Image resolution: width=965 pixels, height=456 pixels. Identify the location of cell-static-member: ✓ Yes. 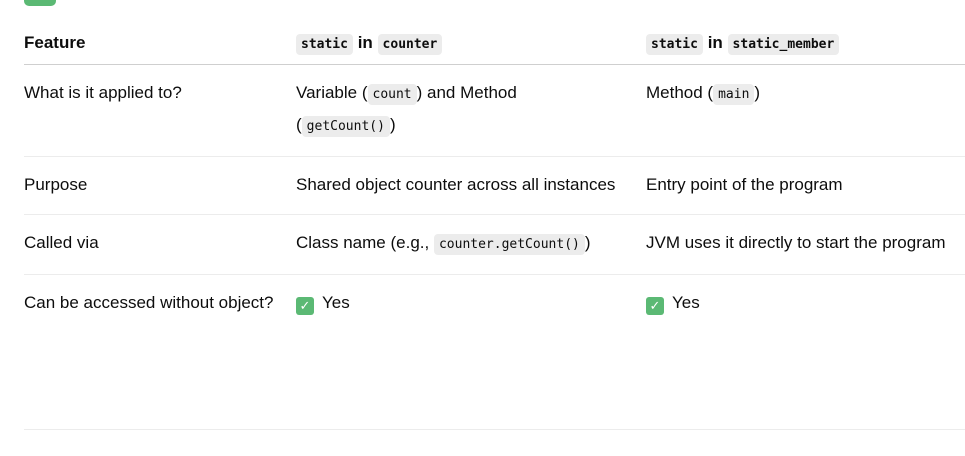
(805, 352).